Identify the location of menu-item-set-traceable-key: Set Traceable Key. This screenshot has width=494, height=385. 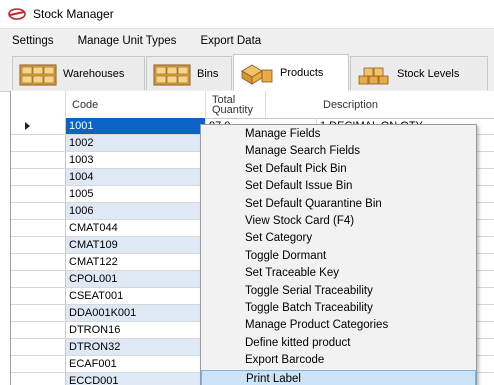
(338, 273).